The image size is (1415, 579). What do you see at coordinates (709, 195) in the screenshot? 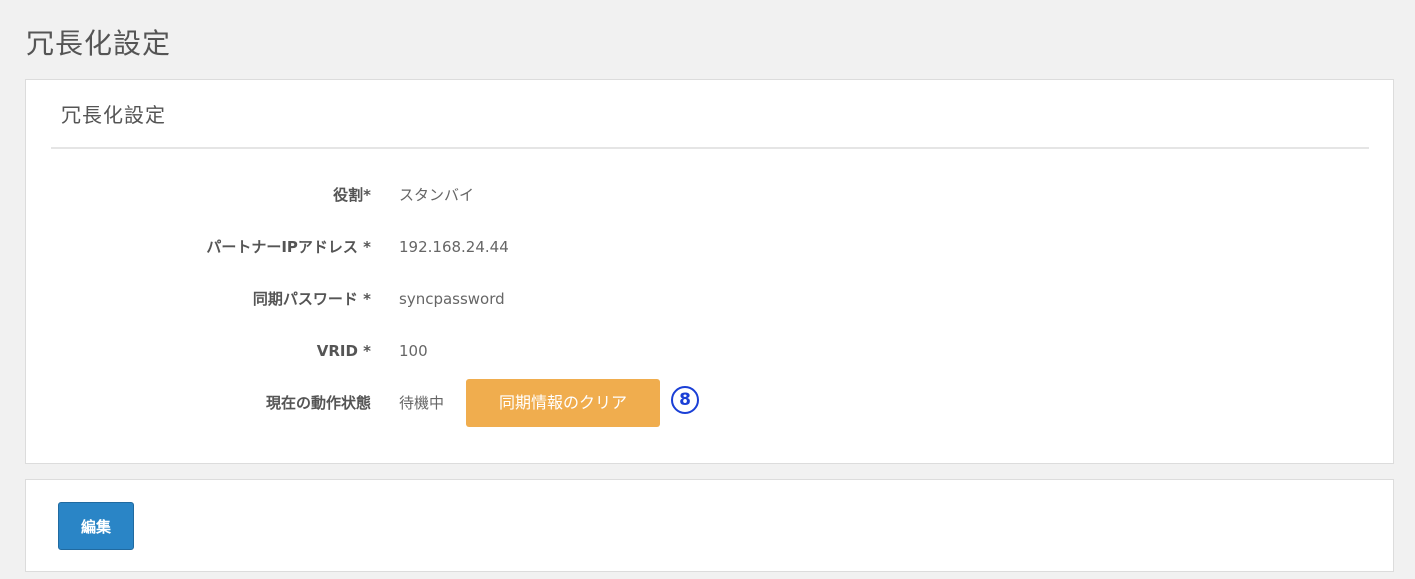
I see `field-row-role: 役割* スタンバイ` at bounding box center [709, 195].